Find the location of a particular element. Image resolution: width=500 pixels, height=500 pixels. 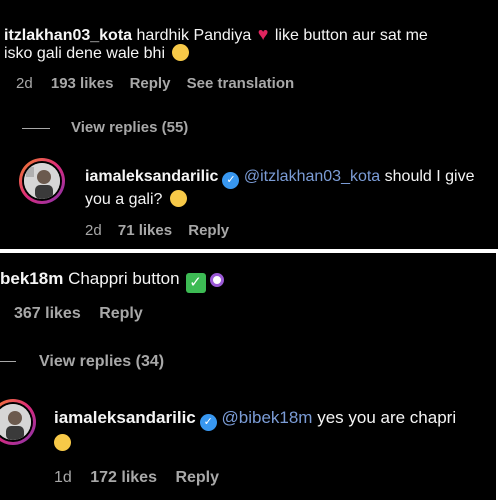

reply-age: 1d is located at coordinates (63, 477).